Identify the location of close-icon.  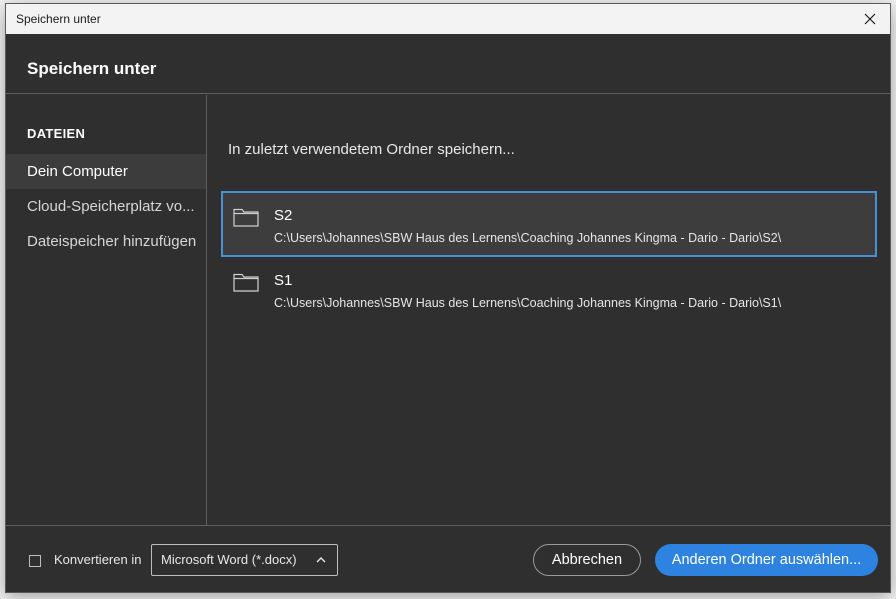
(870, 19).